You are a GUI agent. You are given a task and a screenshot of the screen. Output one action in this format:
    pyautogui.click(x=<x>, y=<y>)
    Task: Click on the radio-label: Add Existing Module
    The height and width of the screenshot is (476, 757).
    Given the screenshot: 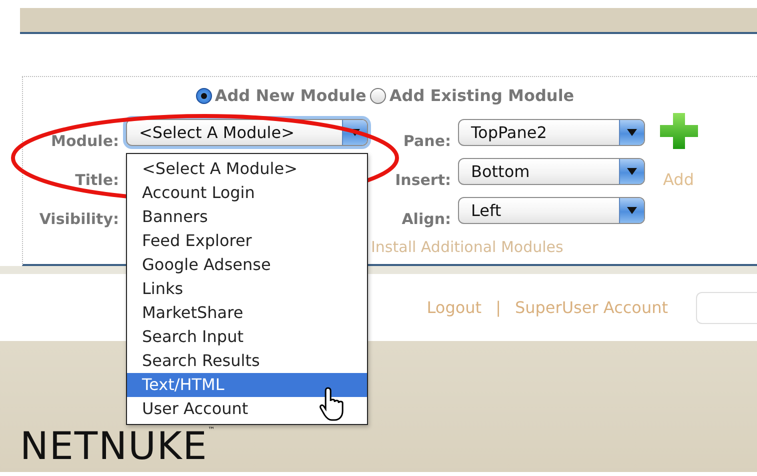 What is the action you would take?
    pyautogui.click(x=481, y=95)
    